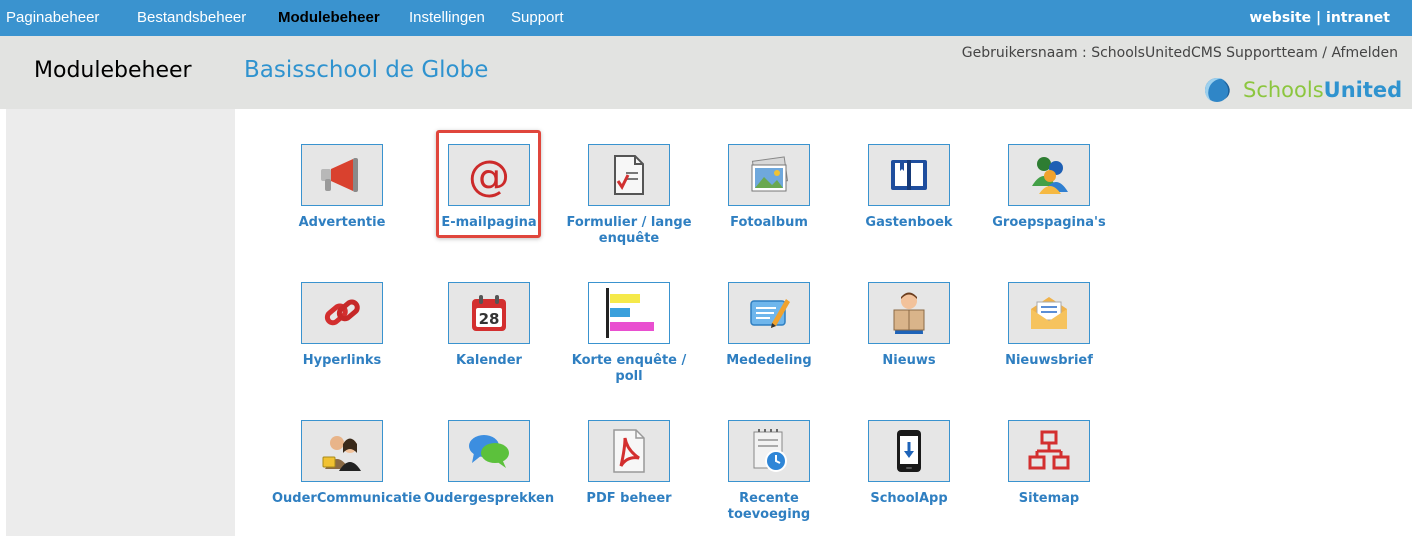  Describe the element at coordinates (113, 70) in the screenshot. I see `section-title: Modulebeheer` at that location.